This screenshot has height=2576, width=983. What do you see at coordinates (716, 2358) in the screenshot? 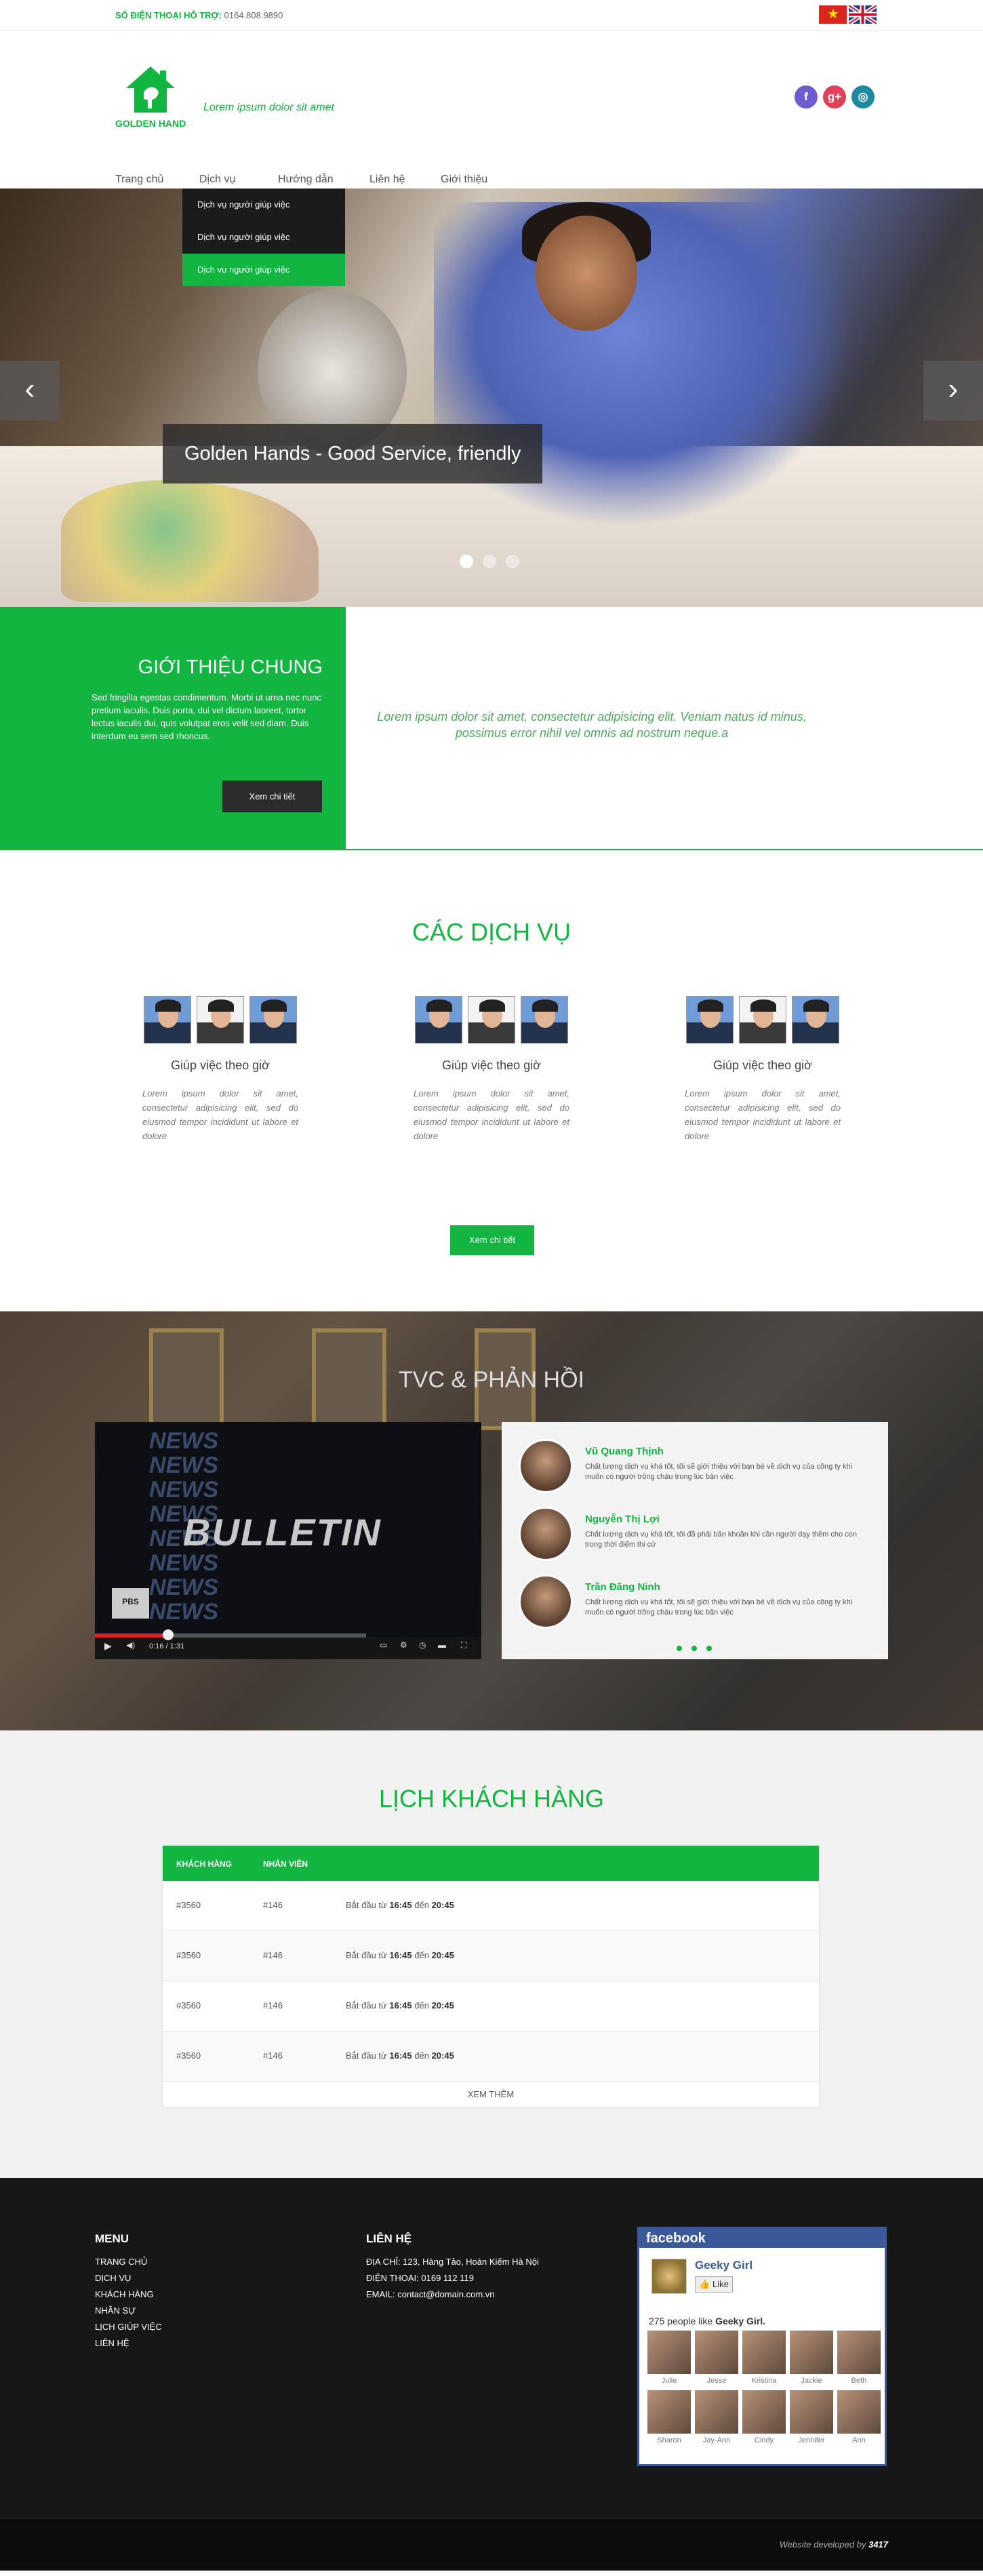
I see `friend-item: Jesse` at bounding box center [716, 2358].